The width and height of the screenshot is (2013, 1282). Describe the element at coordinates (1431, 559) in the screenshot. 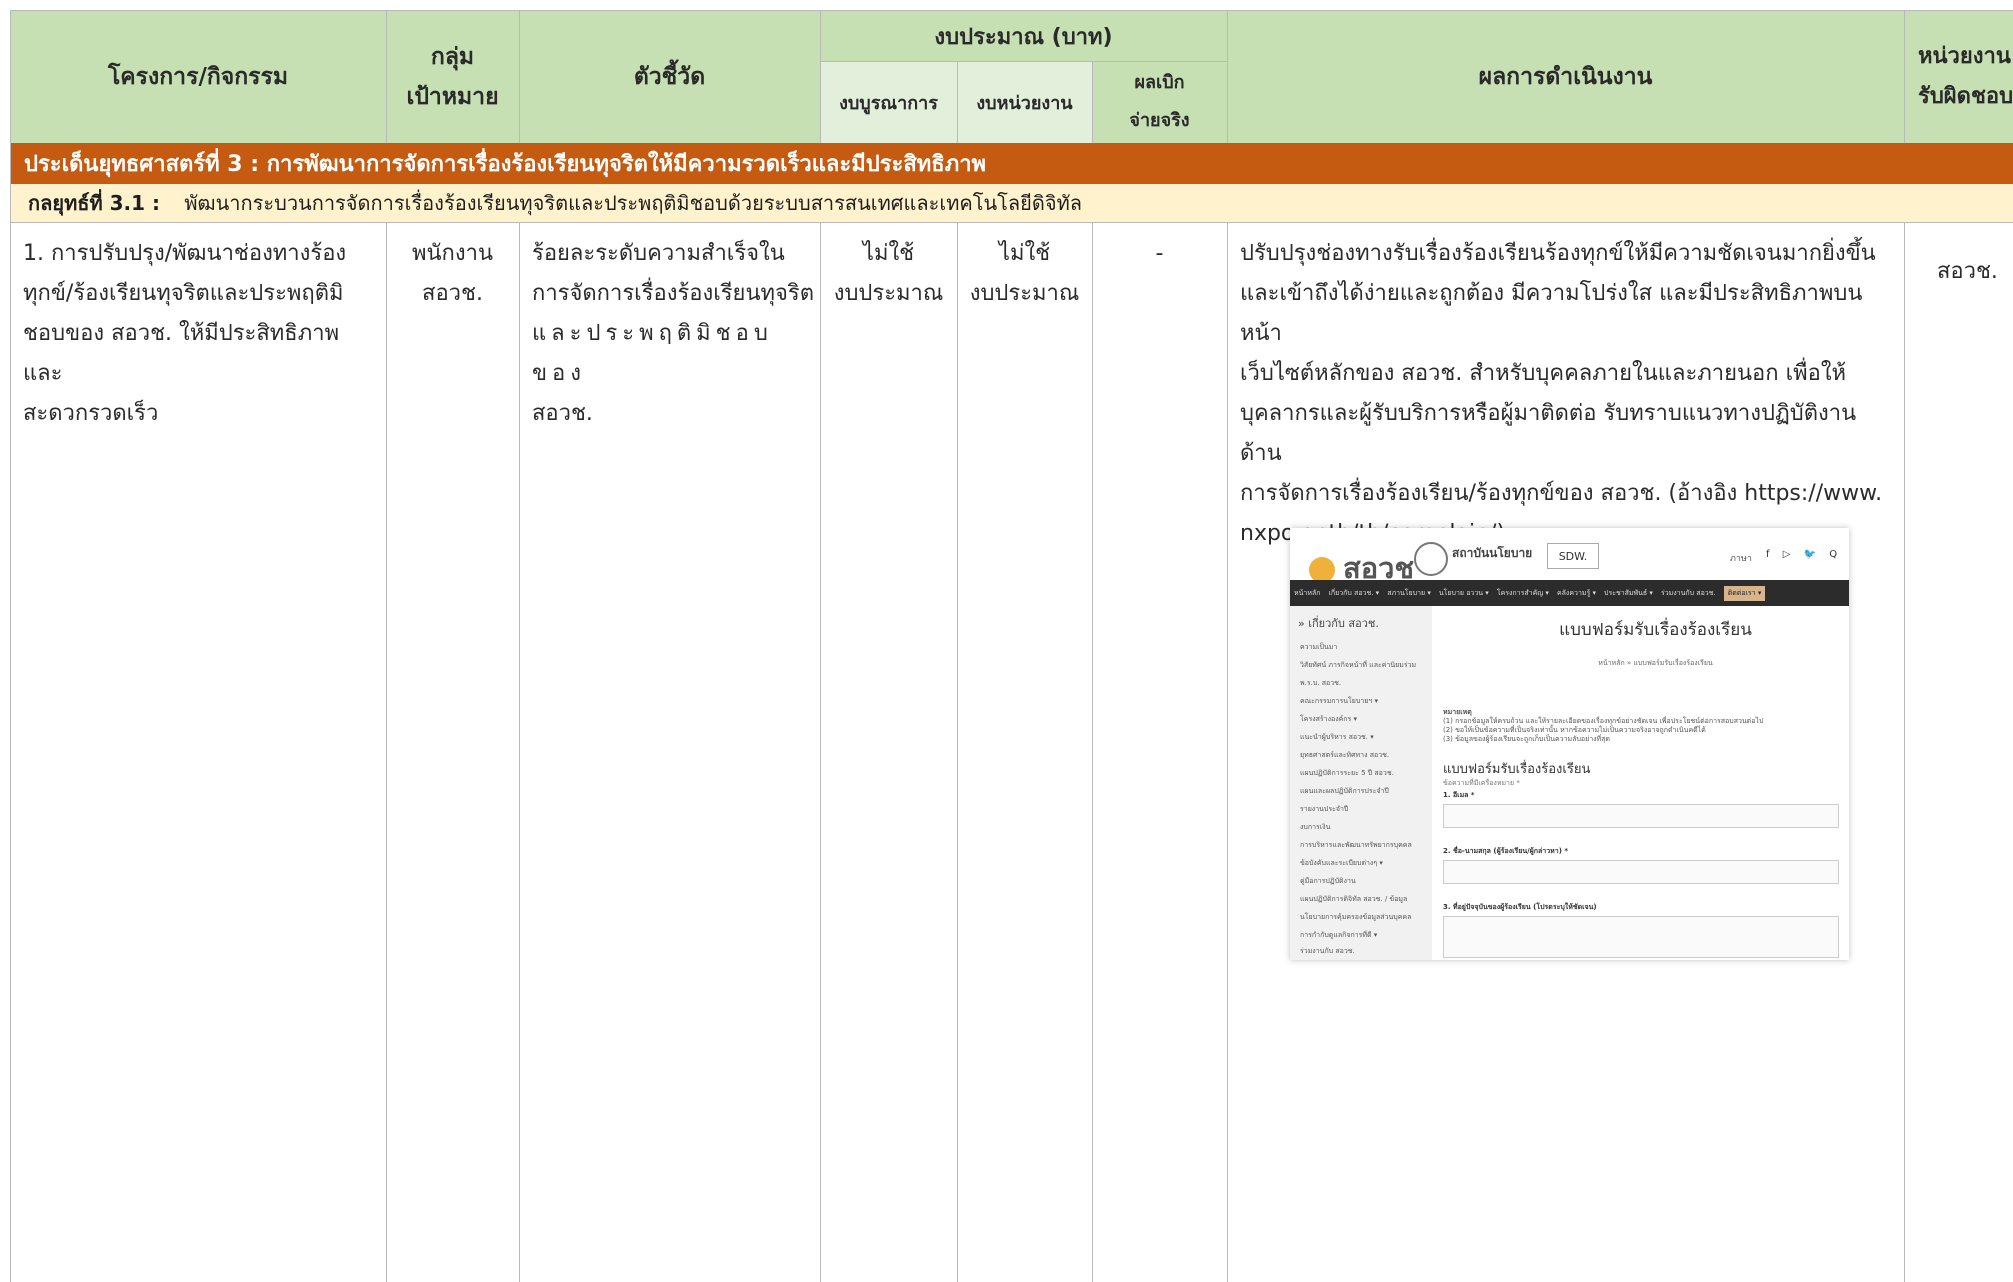

I see `seal-icon` at that location.